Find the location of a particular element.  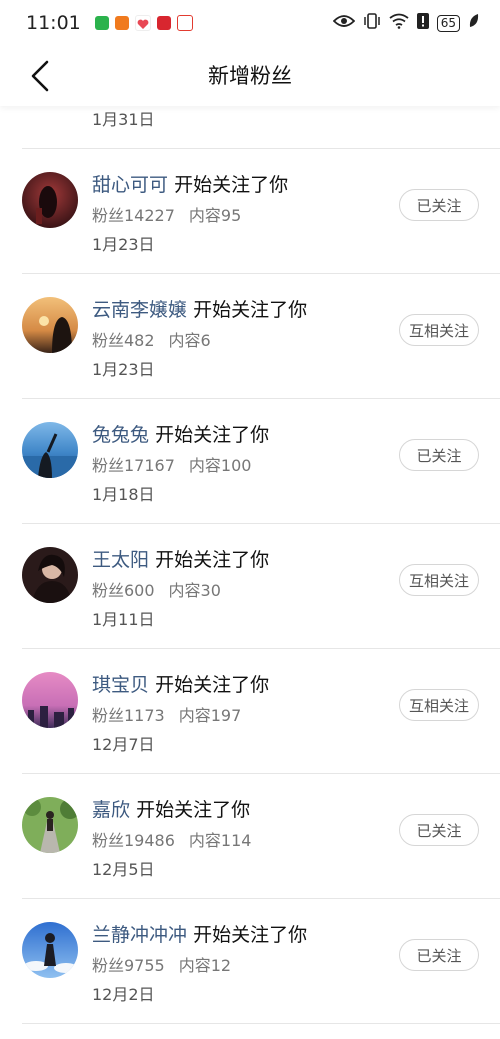

content-count: 内容114 is located at coordinates (220, 840).